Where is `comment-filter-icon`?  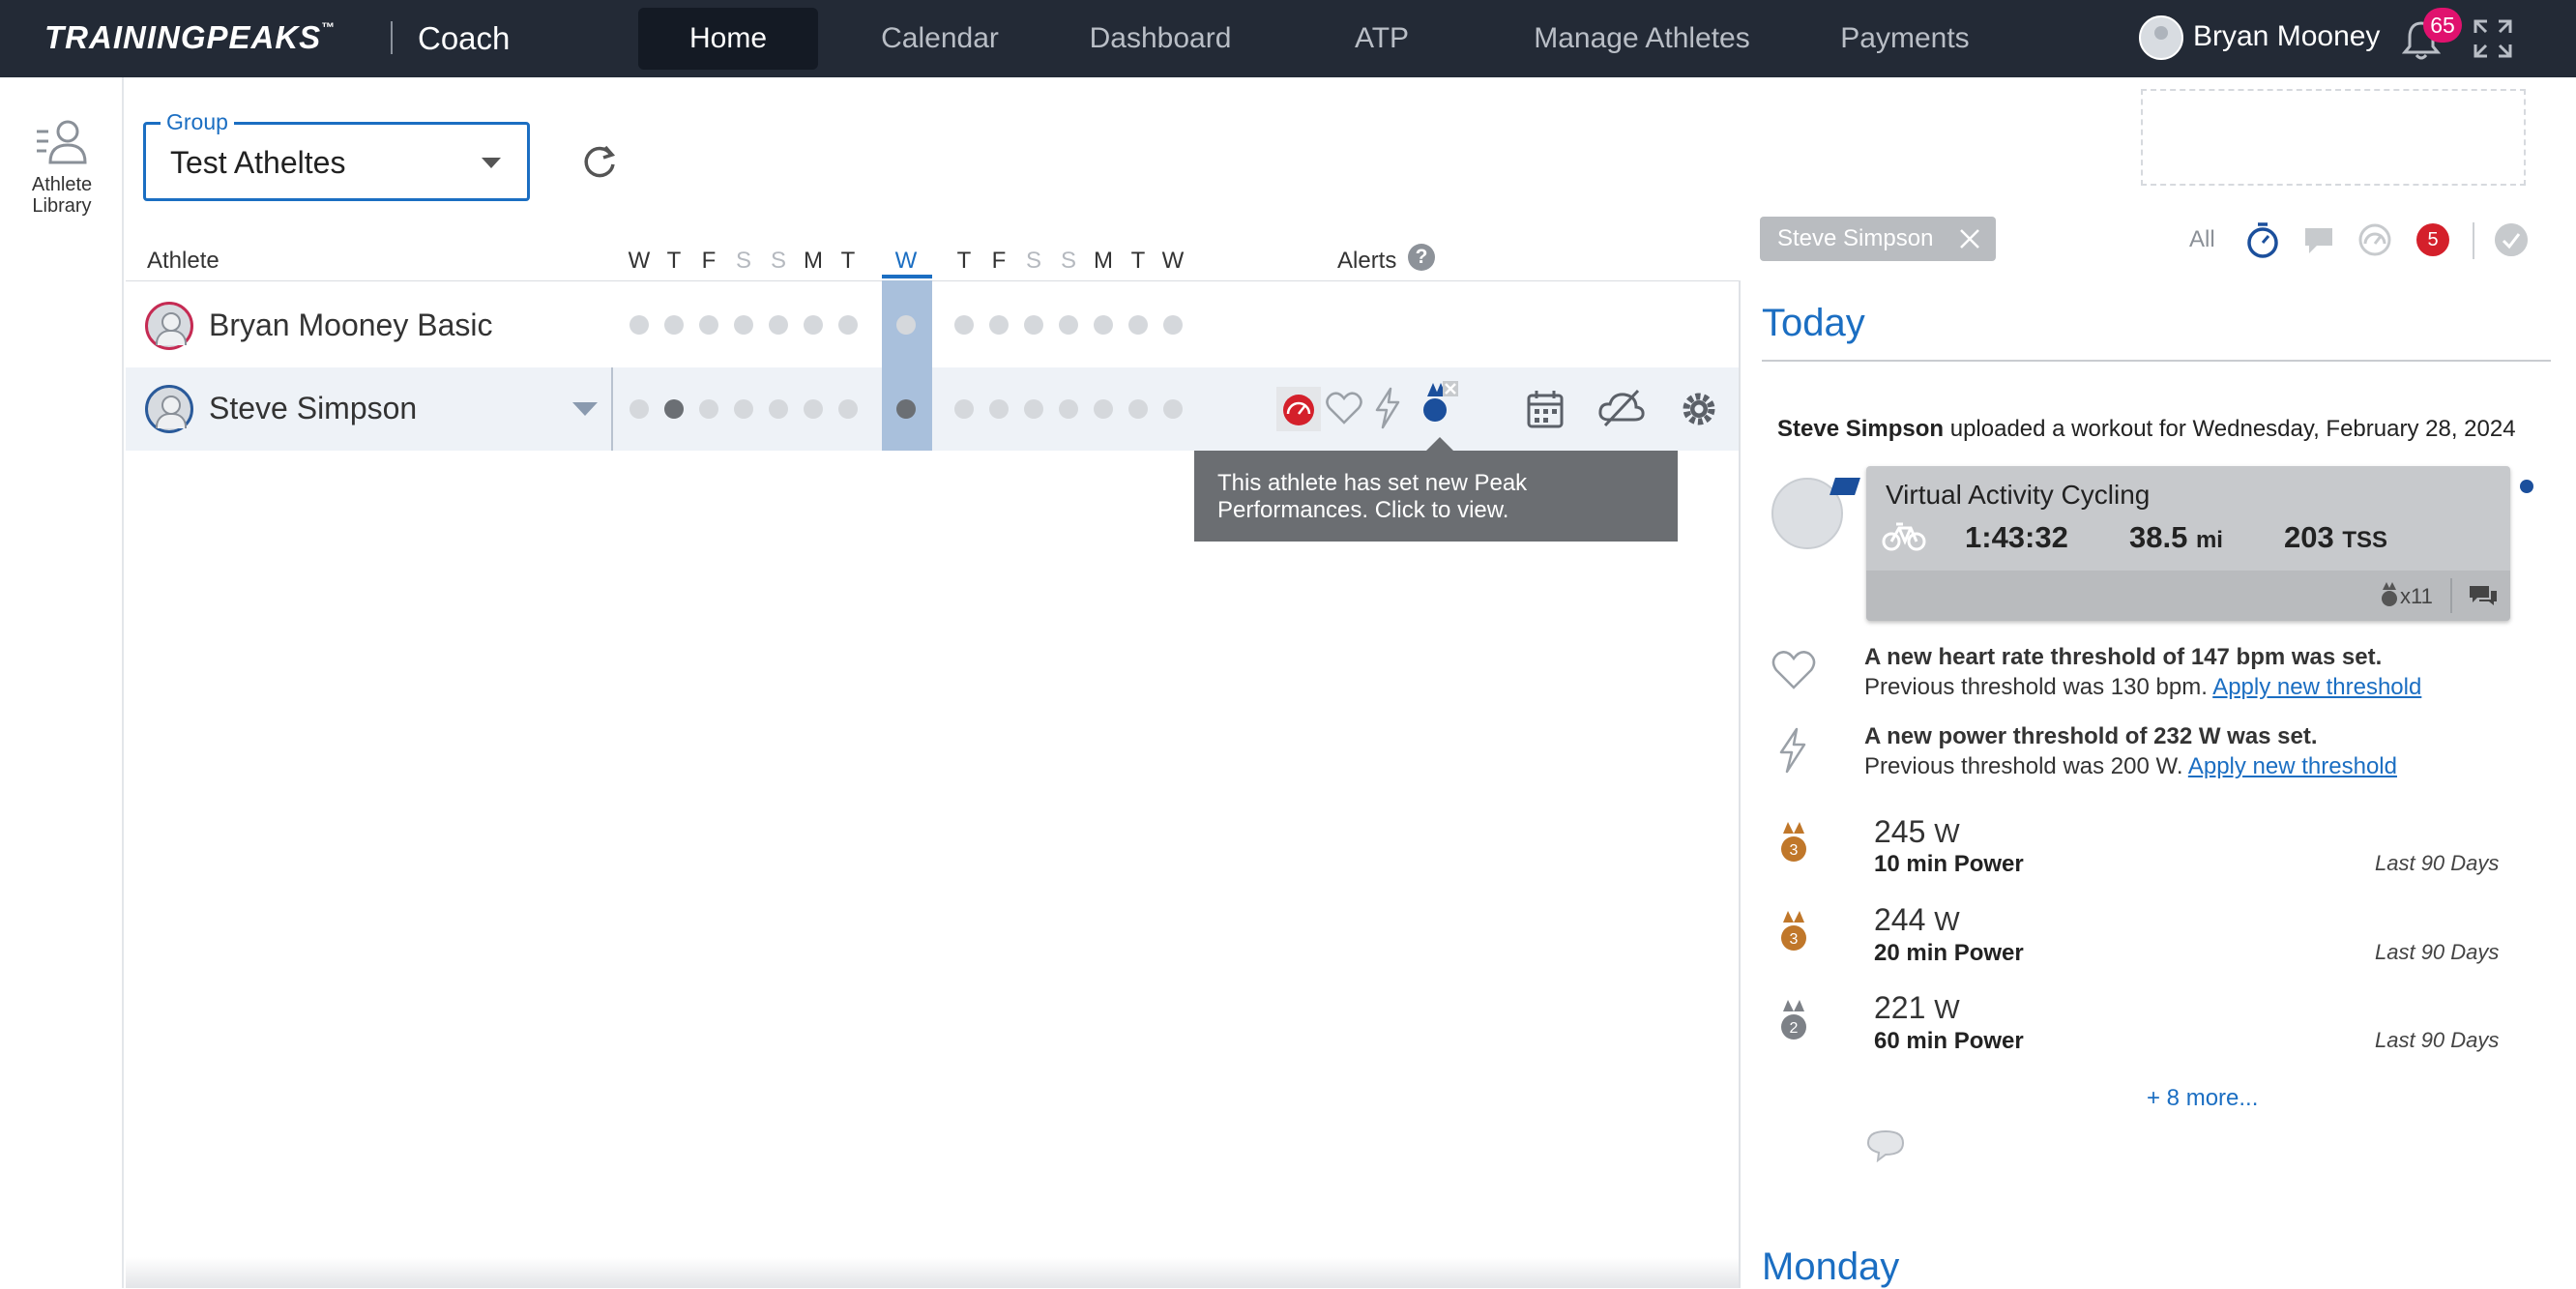
comment-filter-icon is located at coordinates (2318, 241).